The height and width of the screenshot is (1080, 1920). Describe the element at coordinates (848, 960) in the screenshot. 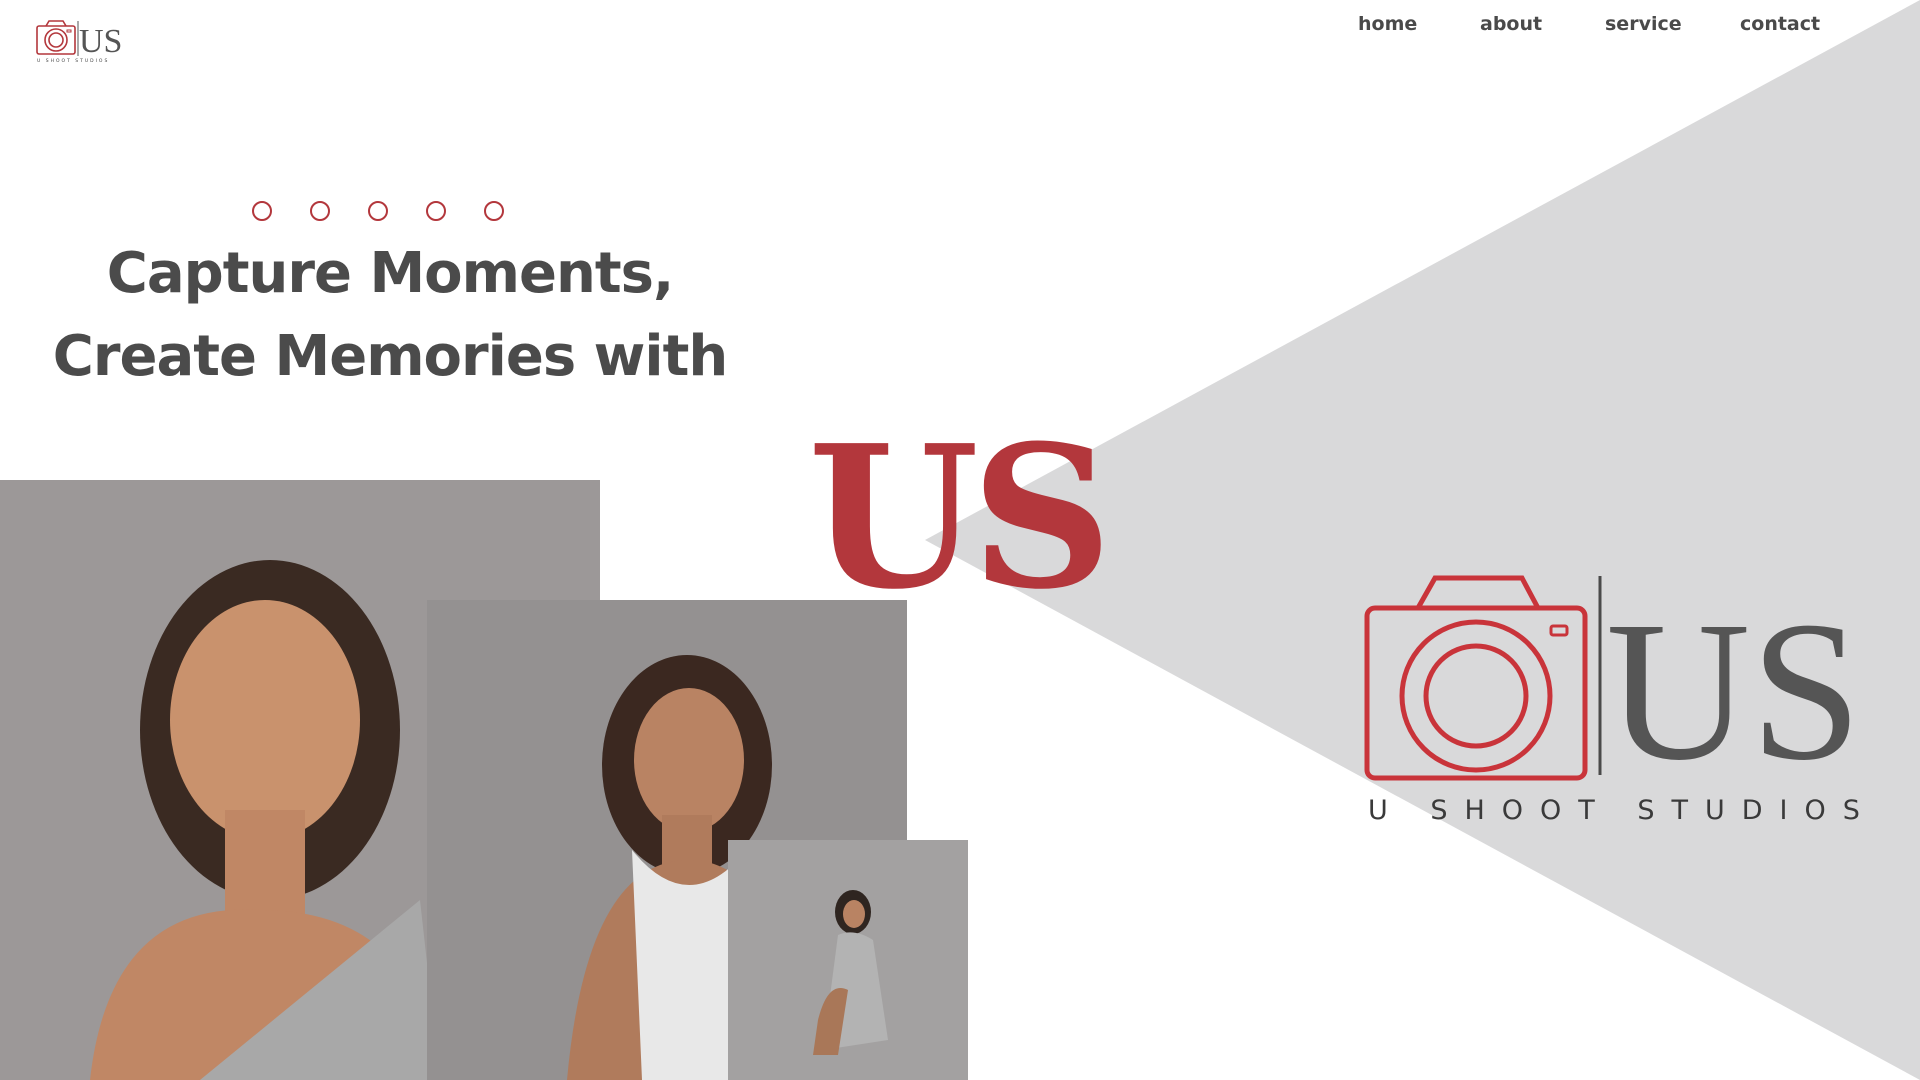

I see `portrait-photo-small` at that location.